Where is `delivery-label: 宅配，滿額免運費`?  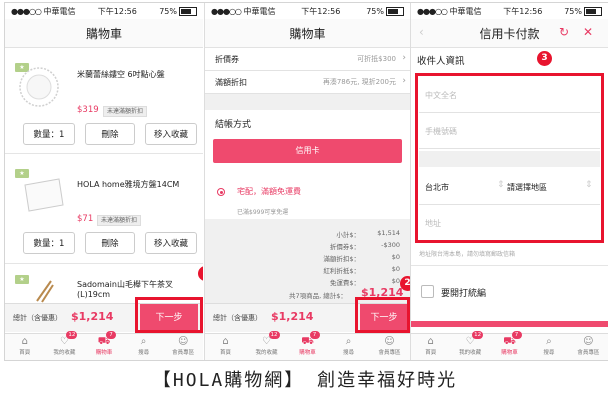 delivery-label: 宅配，滿額免運費 is located at coordinates (269, 191).